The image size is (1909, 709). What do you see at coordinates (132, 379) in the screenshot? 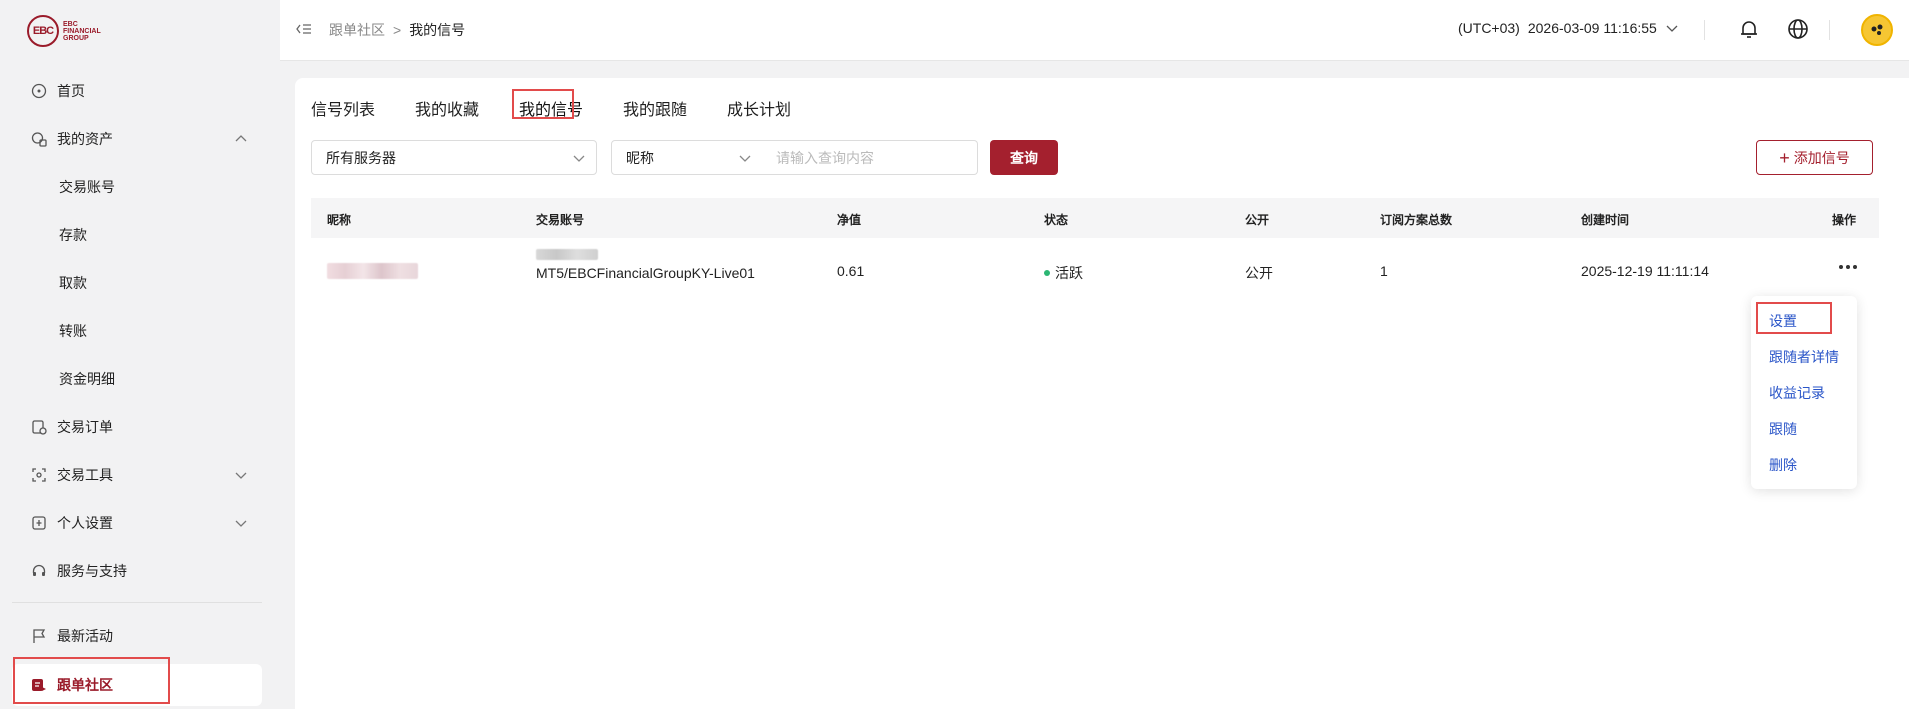
I see `sidebar-item-fund-details: 资金明细` at bounding box center [132, 379].